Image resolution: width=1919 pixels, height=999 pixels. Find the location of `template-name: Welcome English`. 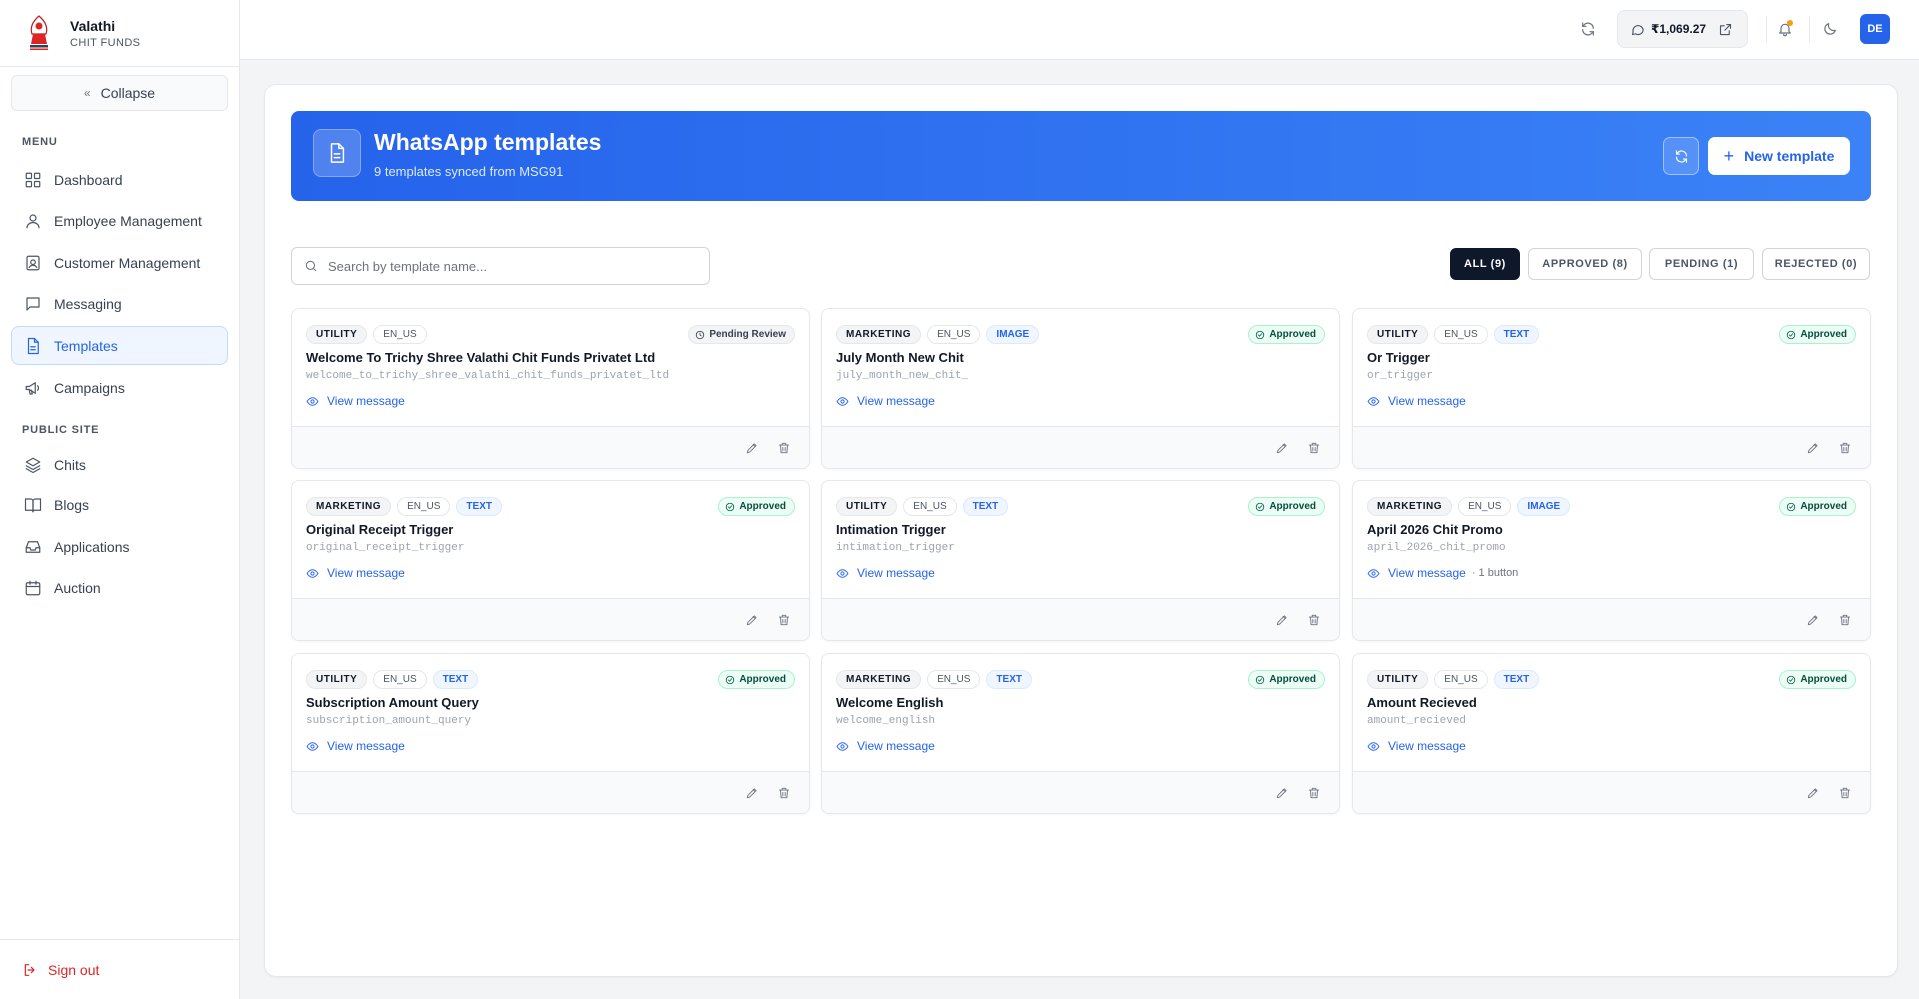

template-name: Welcome English is located at coordinates (890, 702).